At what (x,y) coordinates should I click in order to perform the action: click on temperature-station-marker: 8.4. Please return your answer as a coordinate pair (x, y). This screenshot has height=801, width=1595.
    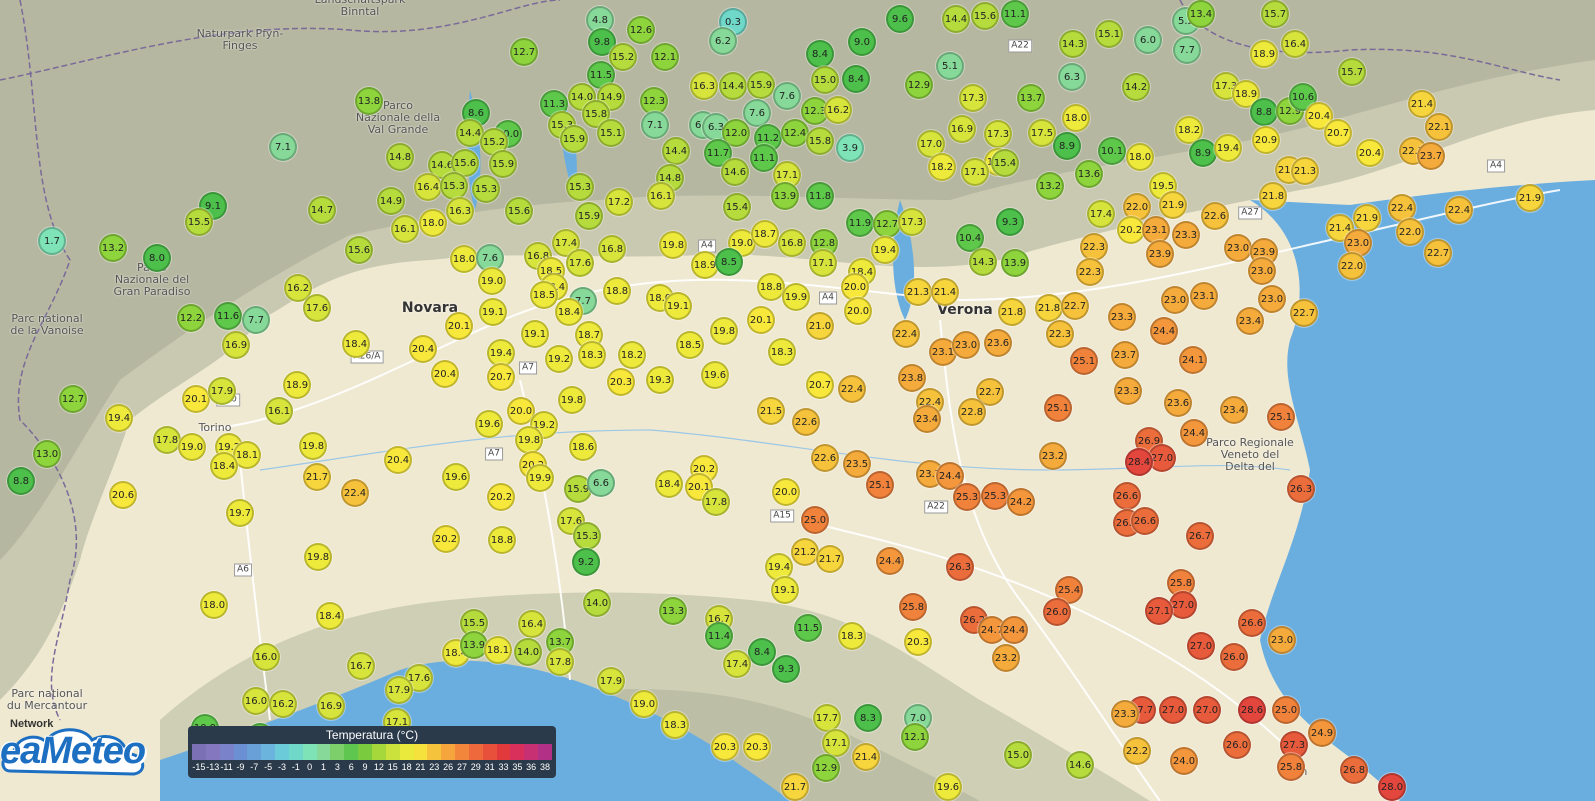
    Looking at the image, I should click on (820, 54).